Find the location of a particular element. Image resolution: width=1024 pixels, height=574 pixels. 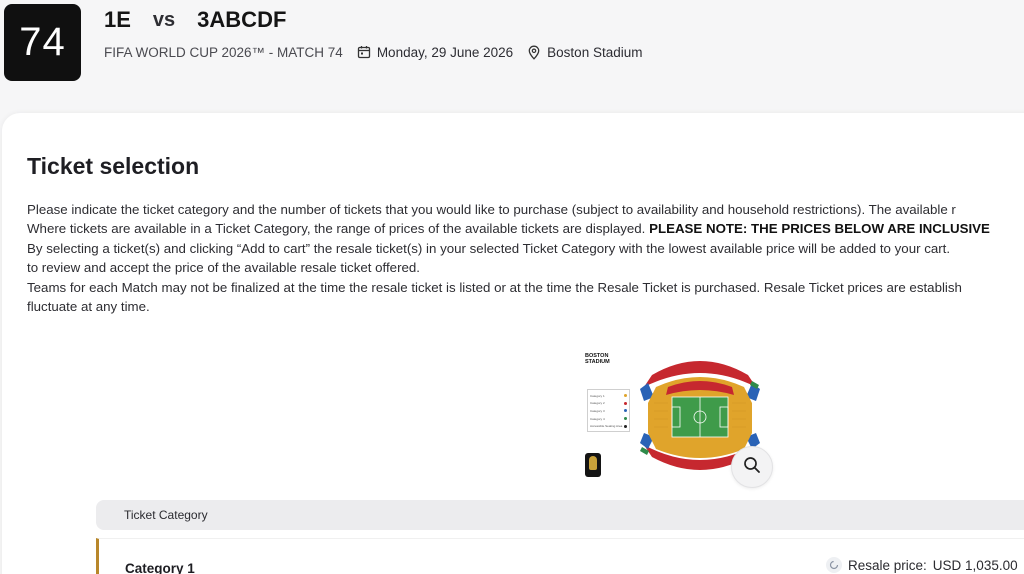

legend-label: Category 1 is located at coordinates (597, 395).